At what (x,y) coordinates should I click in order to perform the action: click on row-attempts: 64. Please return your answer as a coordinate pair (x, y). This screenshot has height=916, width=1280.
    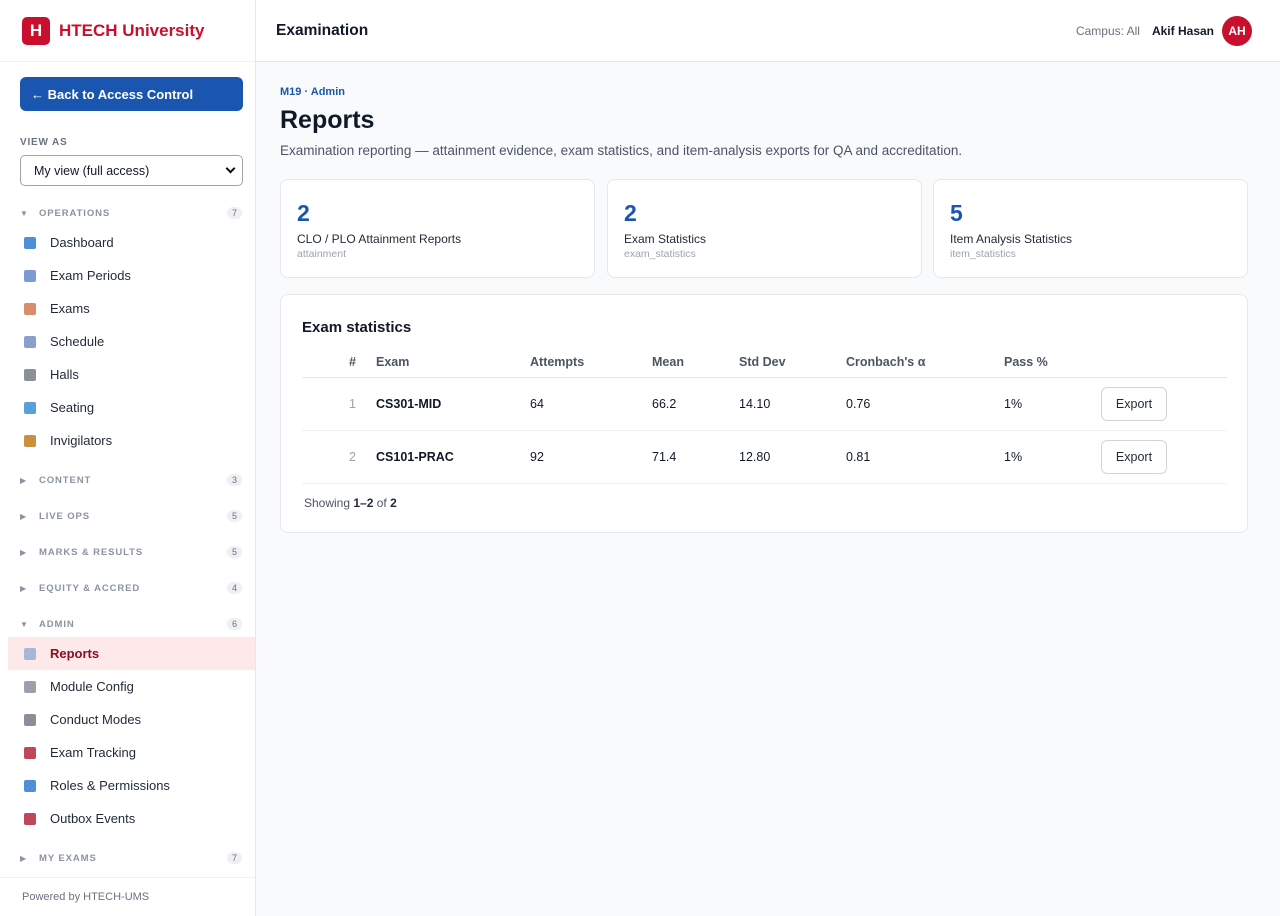
    Looking at the image, I should click on (537, 404).